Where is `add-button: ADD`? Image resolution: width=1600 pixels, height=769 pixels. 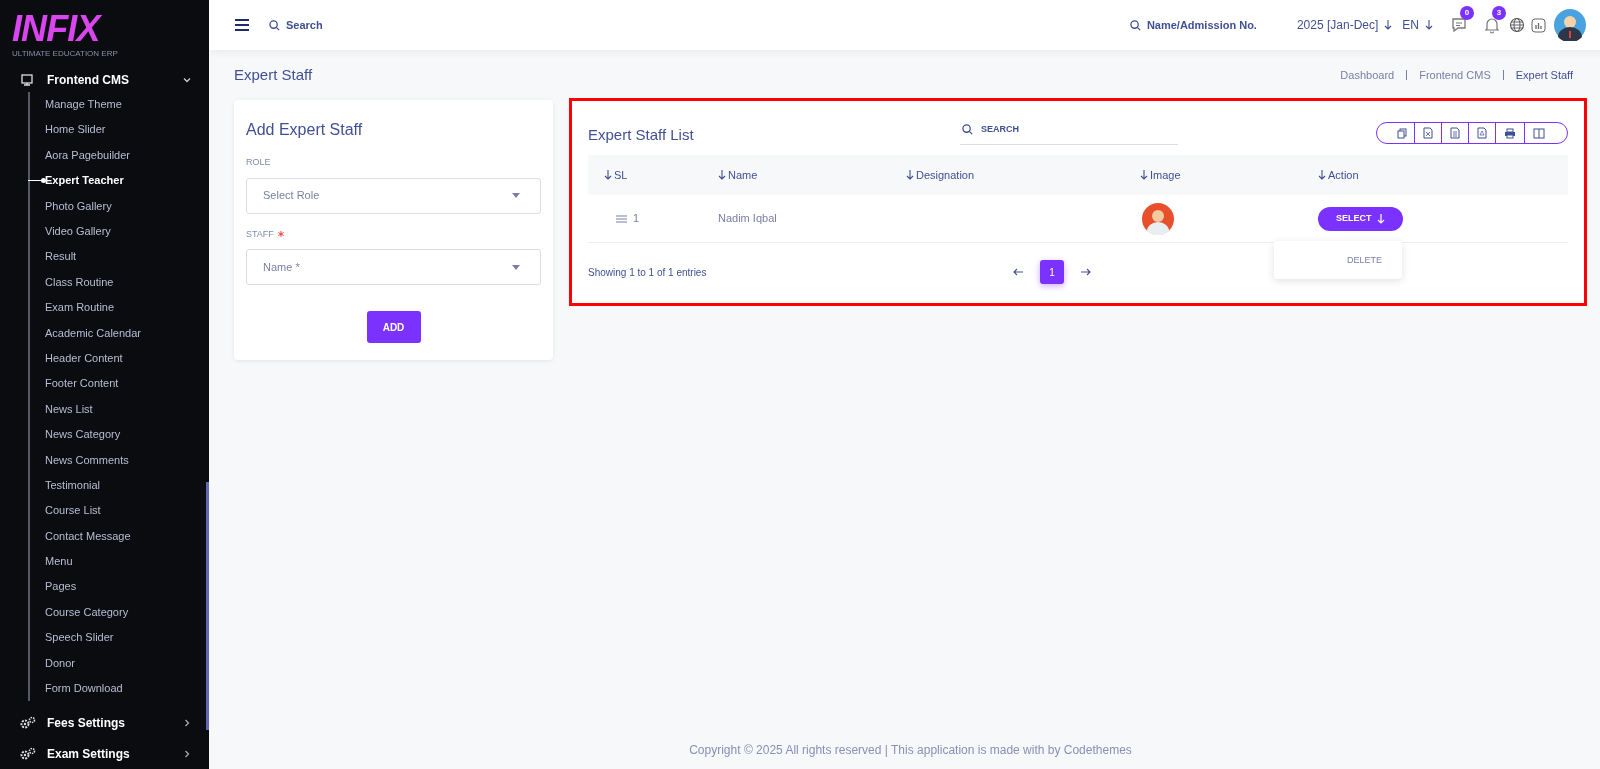 add-button: ADD is located at coordinates (393, 327).